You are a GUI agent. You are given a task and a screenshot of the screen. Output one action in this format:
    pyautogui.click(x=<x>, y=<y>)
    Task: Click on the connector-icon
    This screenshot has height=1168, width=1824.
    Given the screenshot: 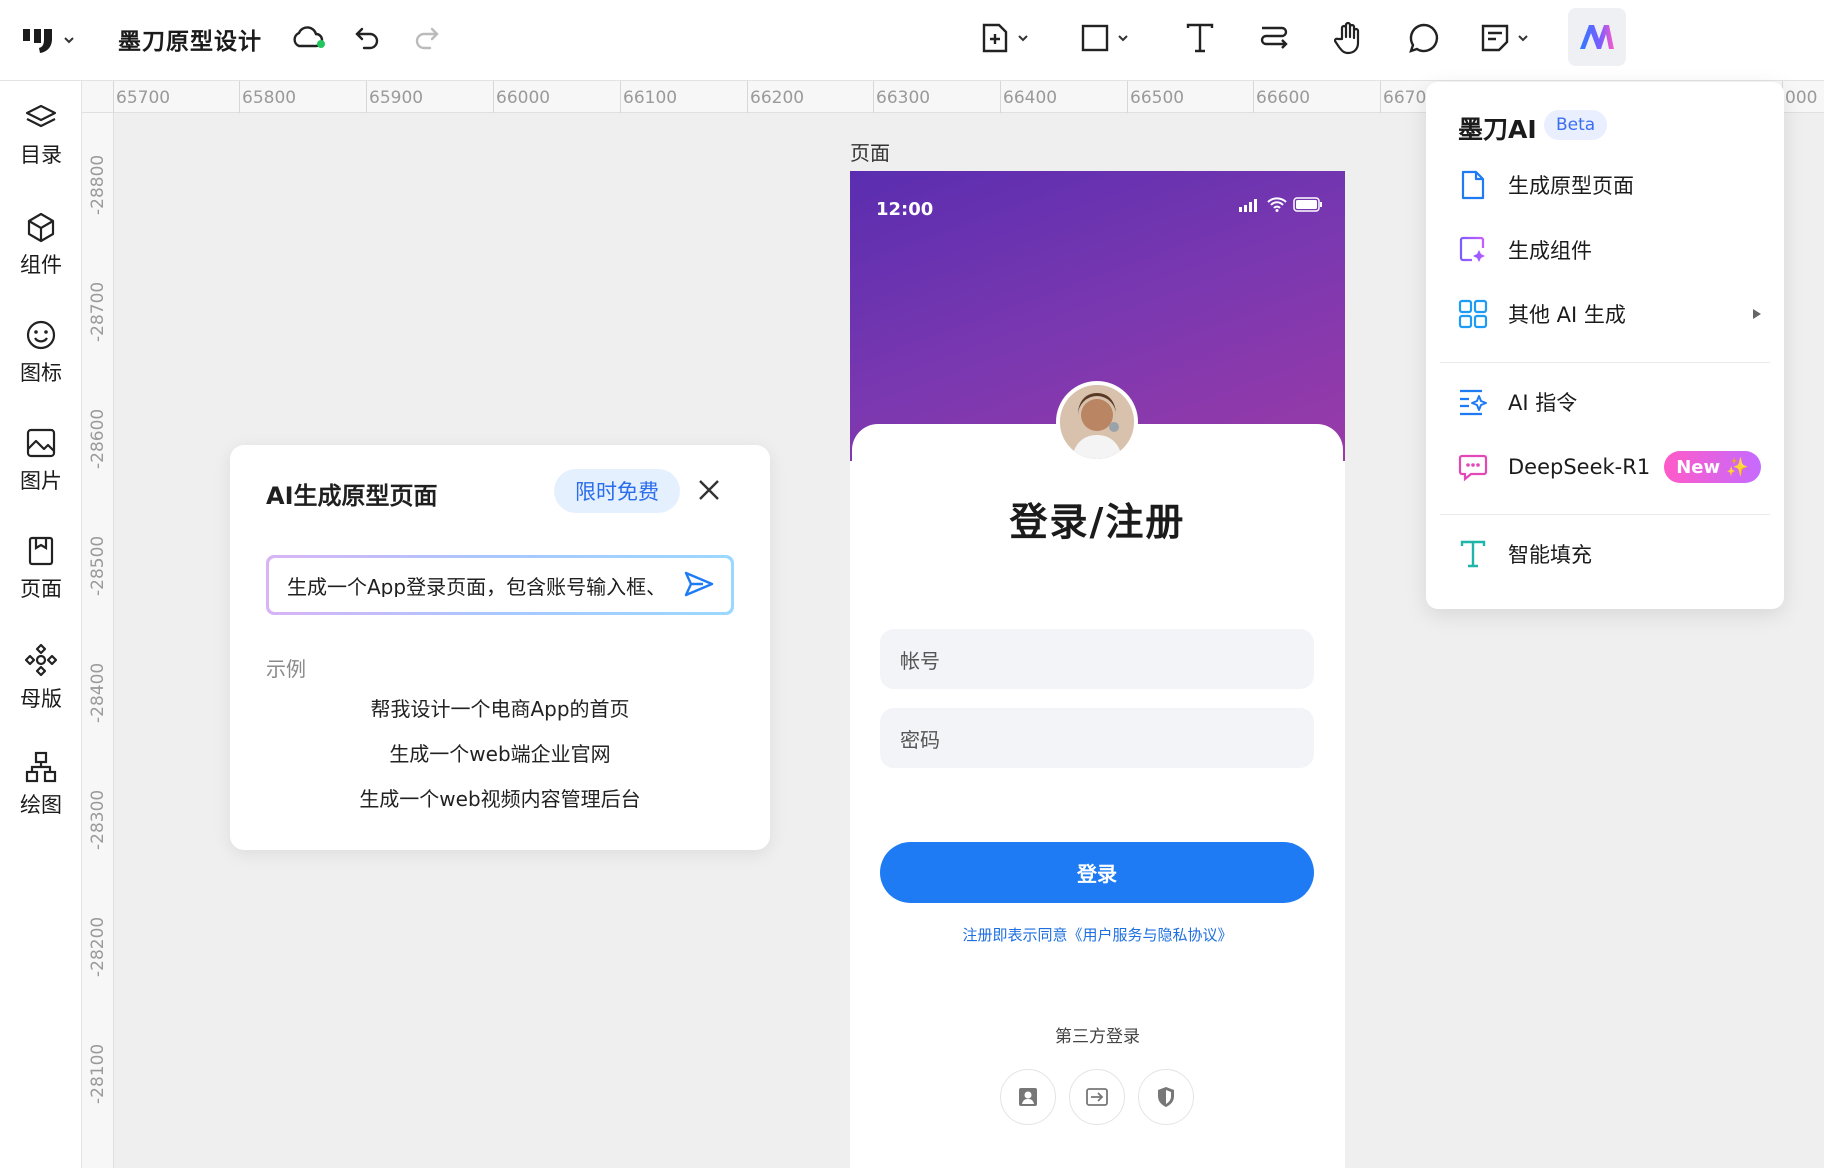 What is the action you would take?
    pyautogui.click(x=1274, y=37)
    